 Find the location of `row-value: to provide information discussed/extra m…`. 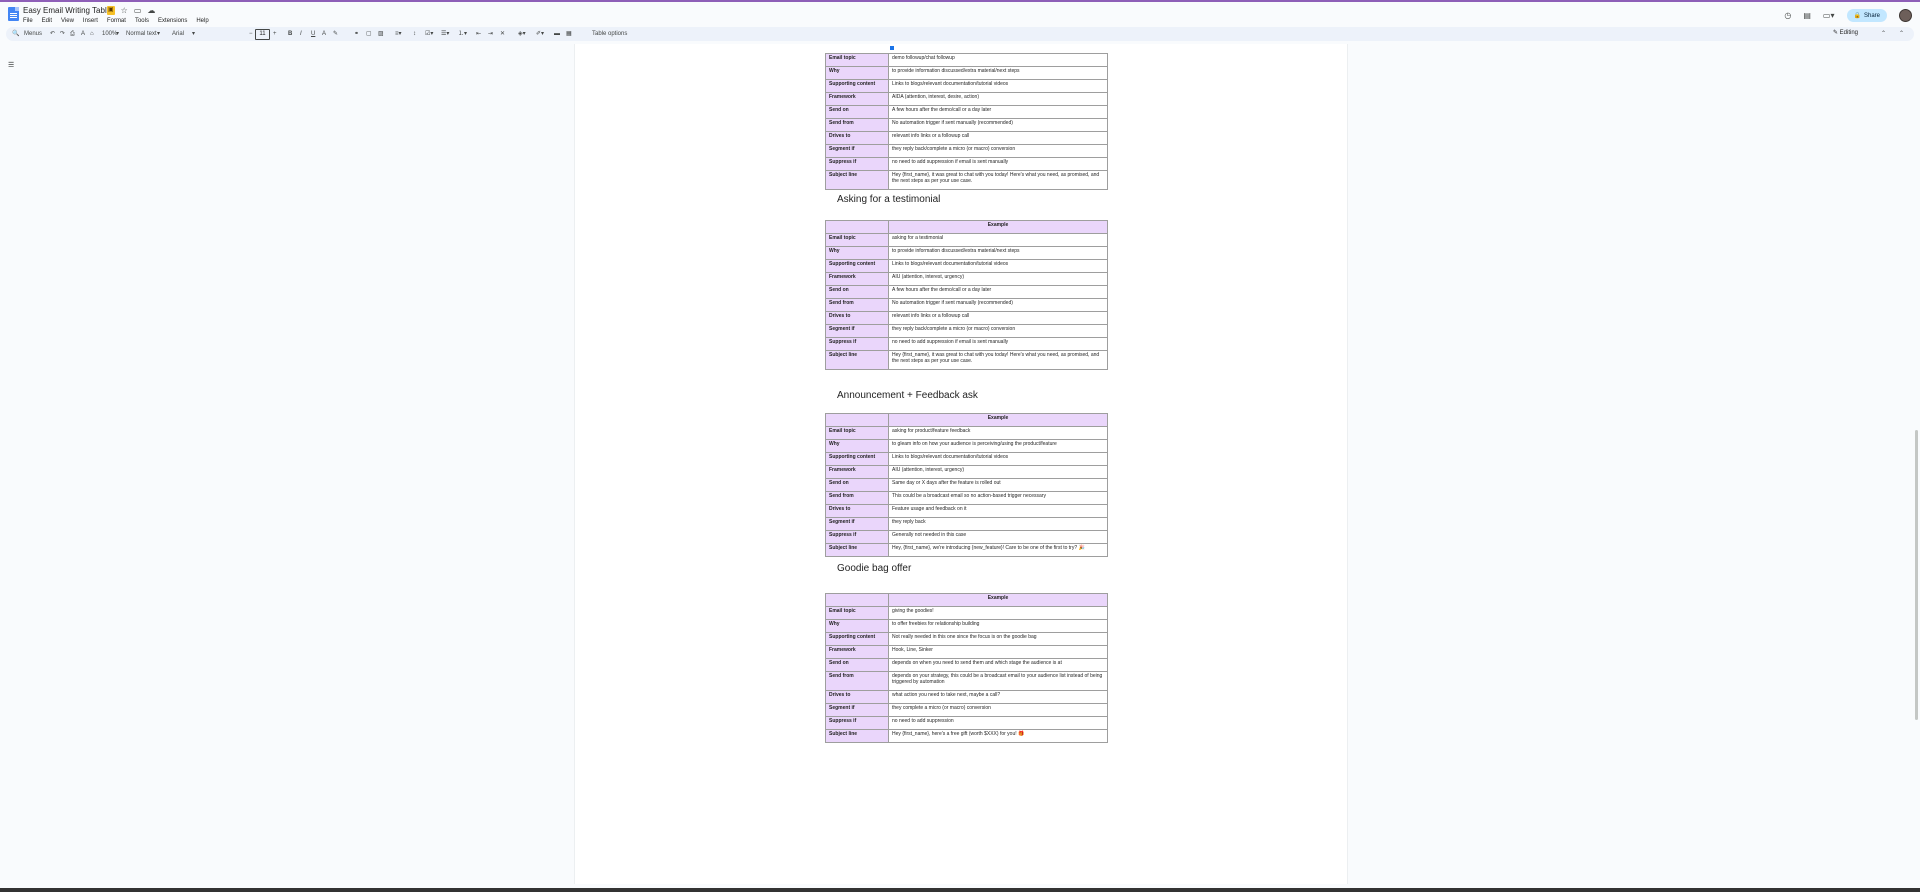

row-value: to provide information discussed/extra m… is located at coordinates (998, 73).